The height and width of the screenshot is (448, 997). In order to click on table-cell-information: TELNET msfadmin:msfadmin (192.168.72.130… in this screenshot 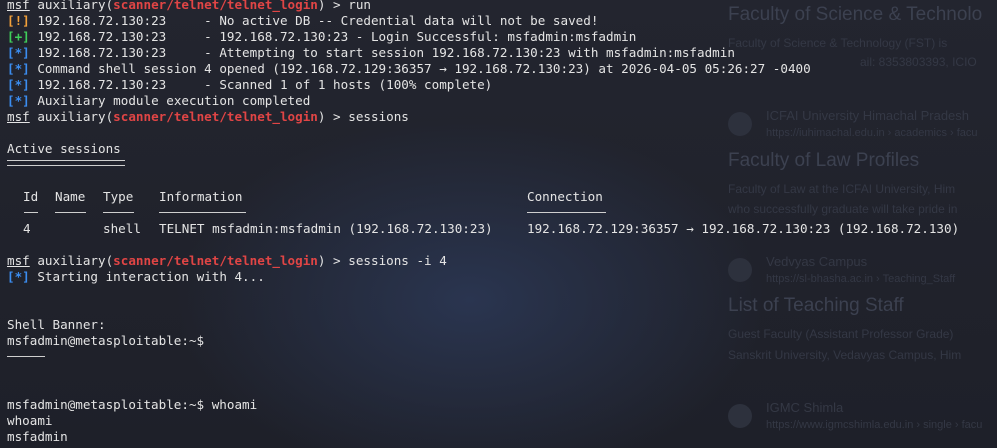, I will do `click(326, 228)`.